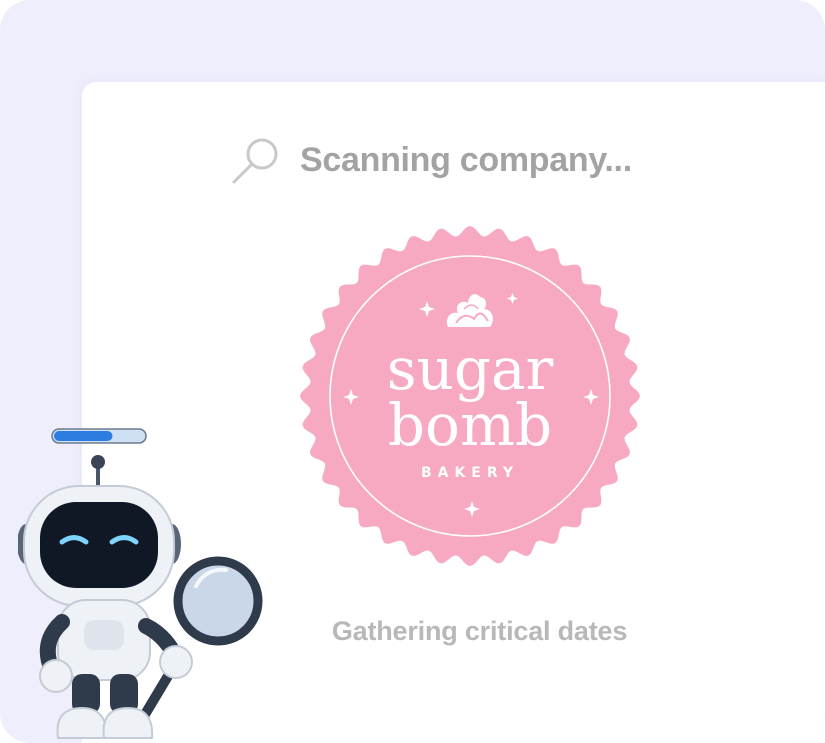 This screenshot has height=743, width=825. I want to click on logo-word-bakery: BAKERY, so click(470, 473).